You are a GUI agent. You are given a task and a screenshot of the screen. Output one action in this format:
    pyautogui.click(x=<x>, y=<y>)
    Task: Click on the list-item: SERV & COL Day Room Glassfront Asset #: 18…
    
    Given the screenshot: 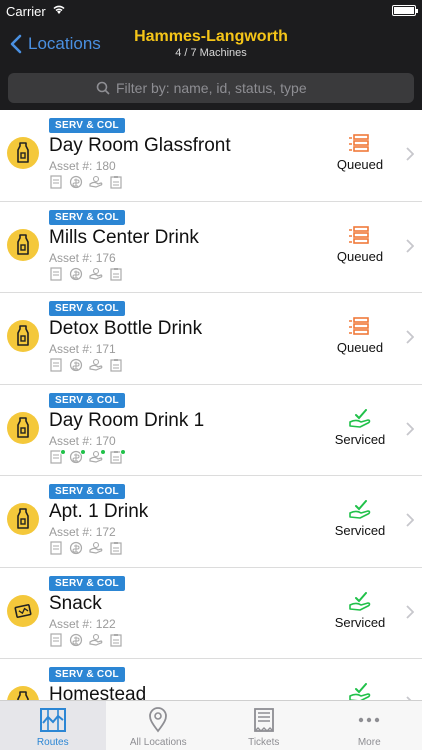 What is the action you would take?
    pyautogui.click(x=211, y=156)
    